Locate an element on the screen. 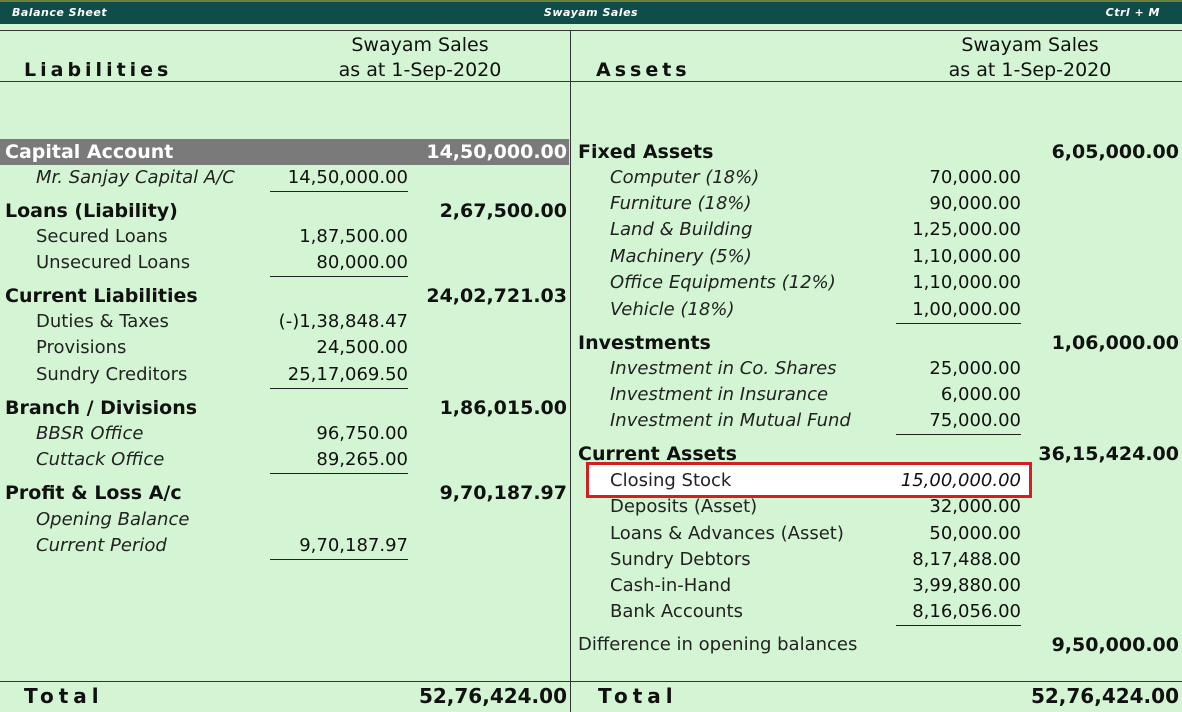  opening-balance-label: Opening Balance is located at coordinates (112, 520).